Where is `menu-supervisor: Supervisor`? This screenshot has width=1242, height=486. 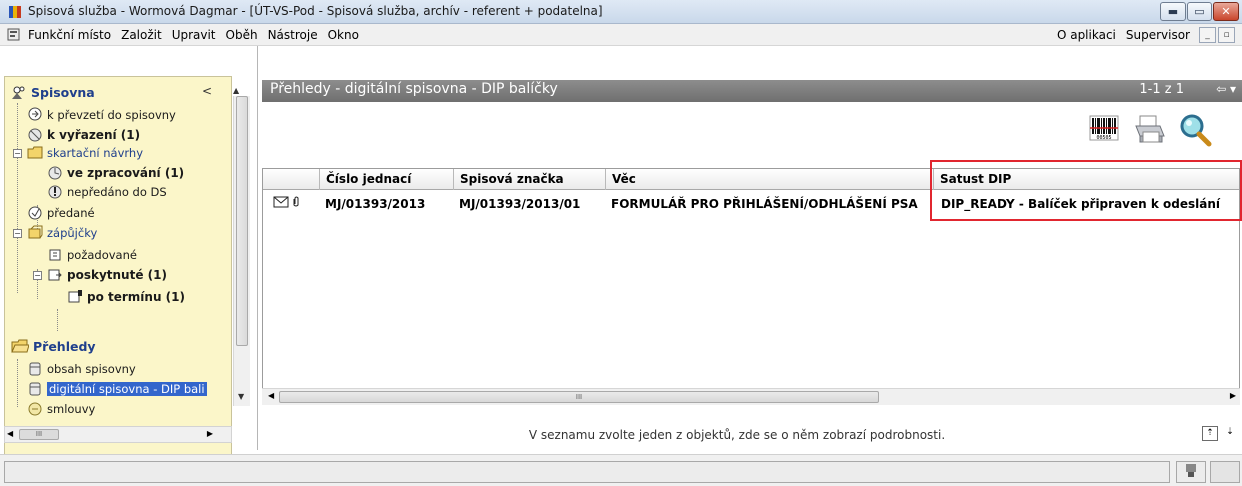 menu-supervisor: Supervisor is located at coordinates (1158, 35).